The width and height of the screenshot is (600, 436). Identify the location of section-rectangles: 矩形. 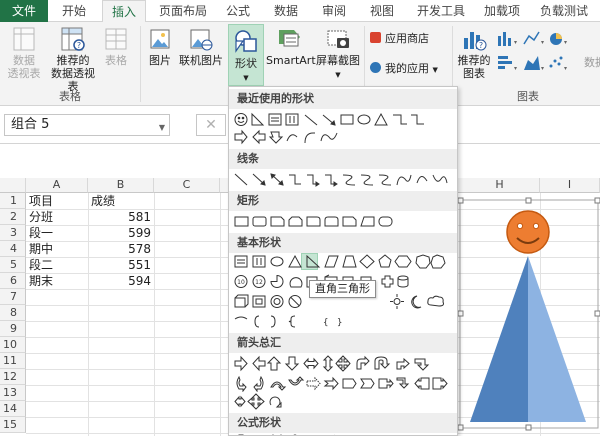
(343, 201).